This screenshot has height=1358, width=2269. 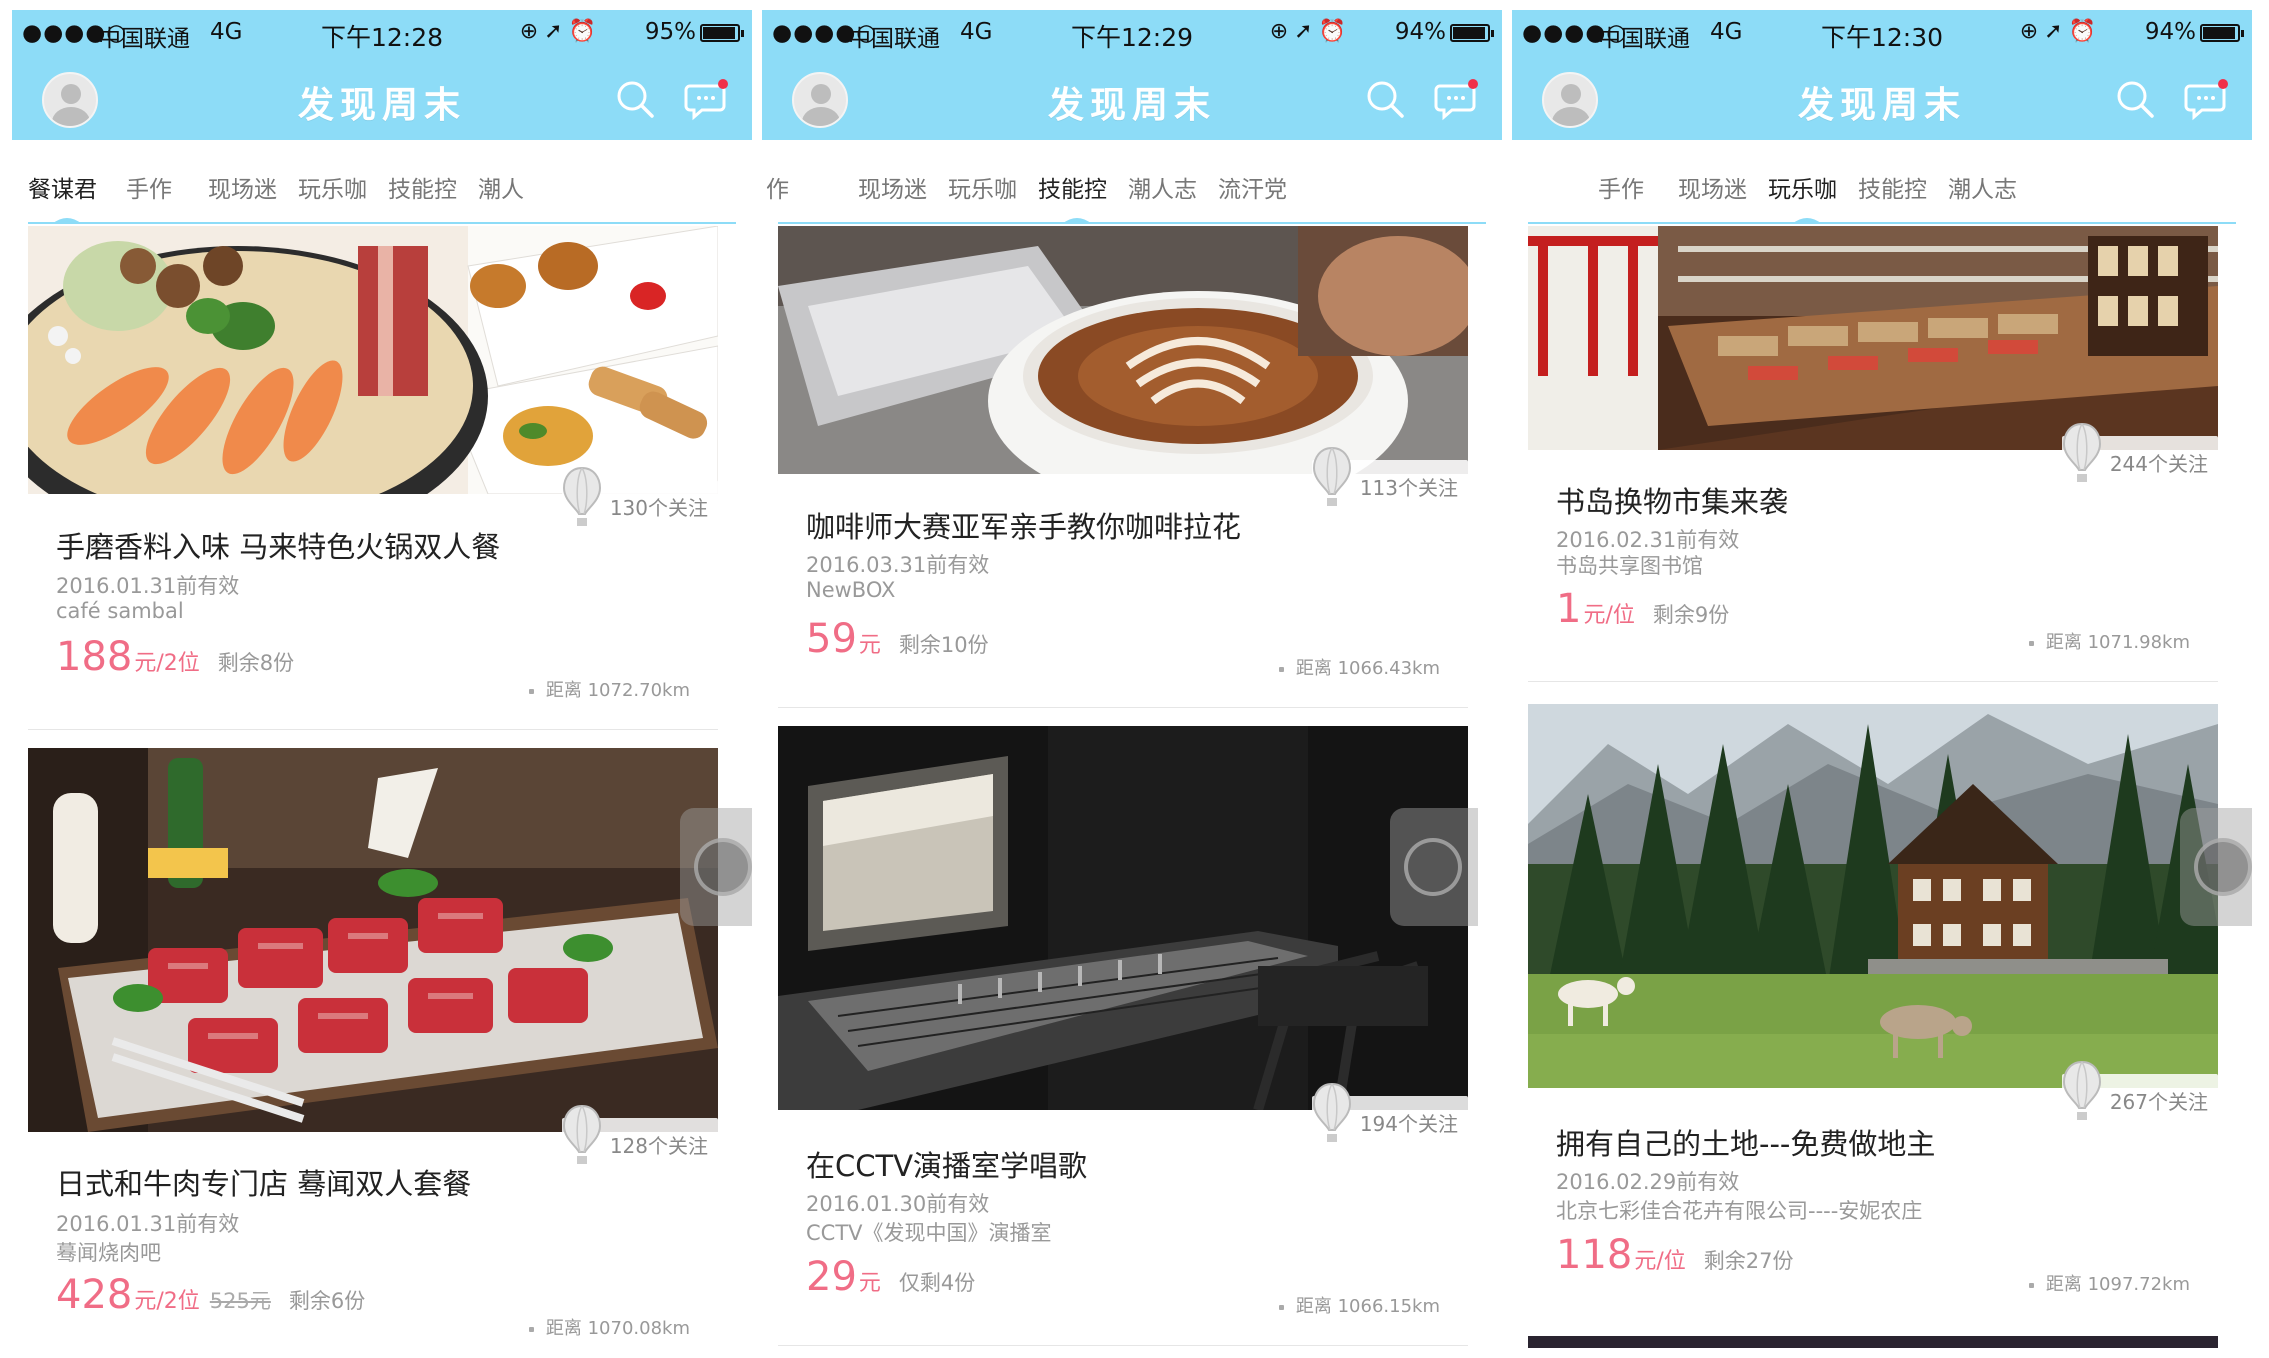 What do you see at coordinates (617, 1328) in the screenshot?
I see `deal-distance-text: 距离 1070.08km` at bounding box center [617, 1328].